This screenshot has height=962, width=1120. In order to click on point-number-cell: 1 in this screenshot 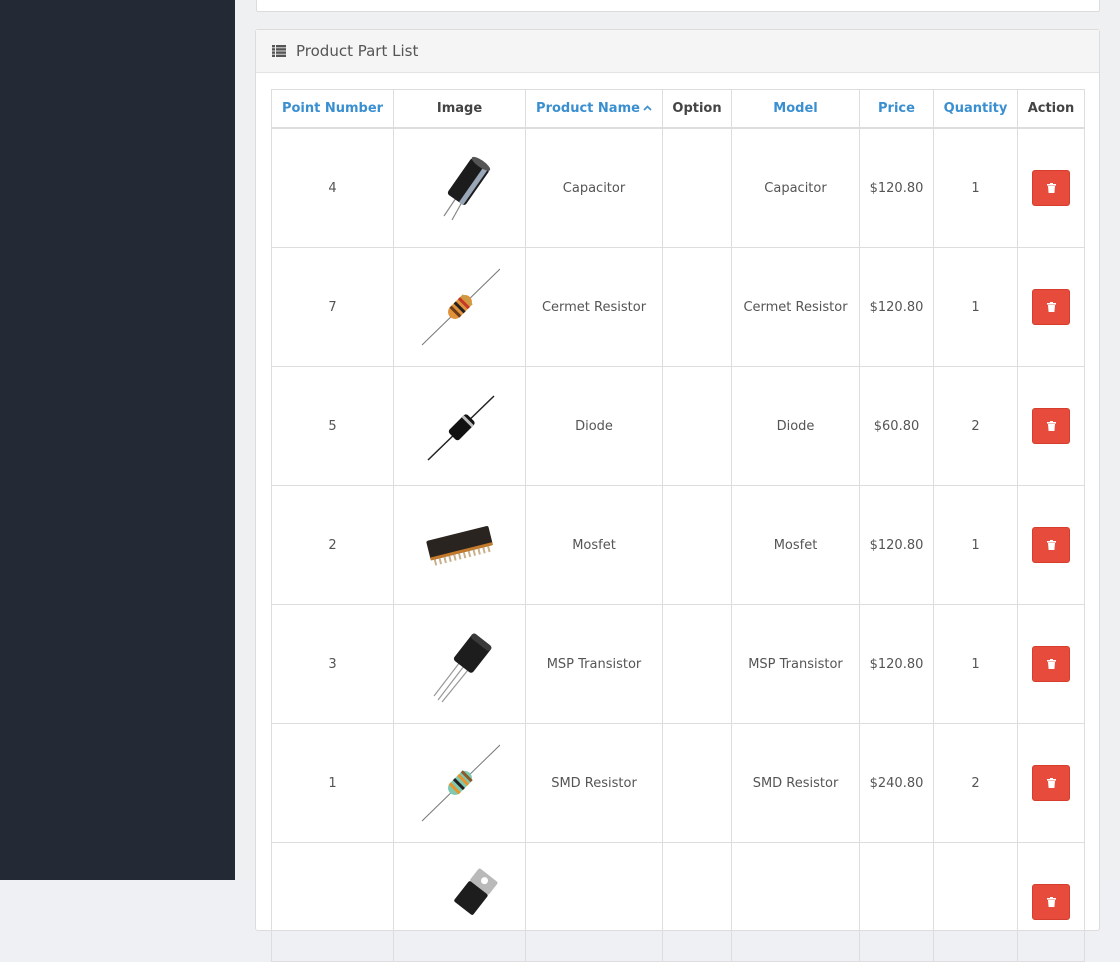, I will do `click(332, 783)`.